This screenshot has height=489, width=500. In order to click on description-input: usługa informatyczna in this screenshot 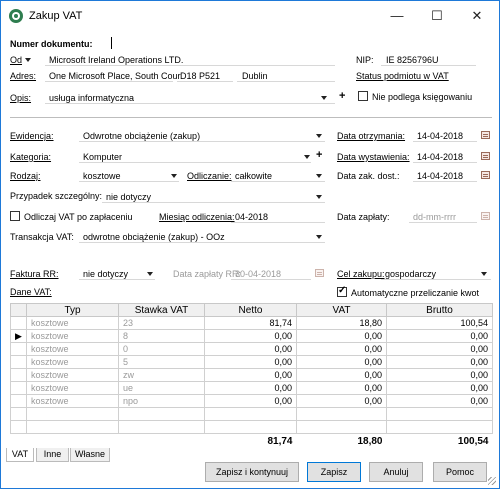, I will do `click(91, 98)`.